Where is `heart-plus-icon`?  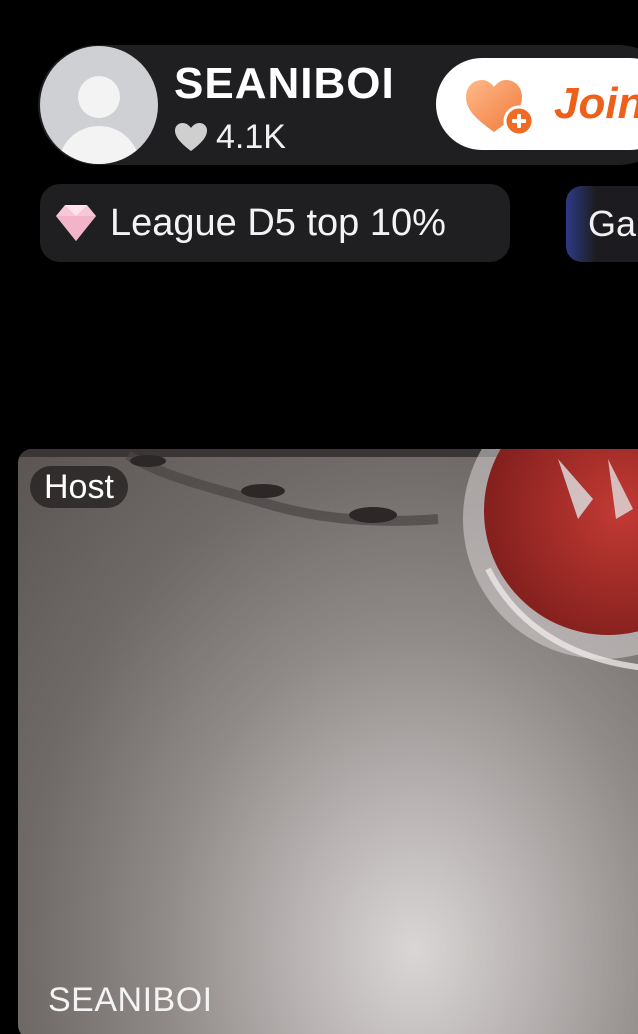 heart-plus-icon is located at coordinates (500, 108).